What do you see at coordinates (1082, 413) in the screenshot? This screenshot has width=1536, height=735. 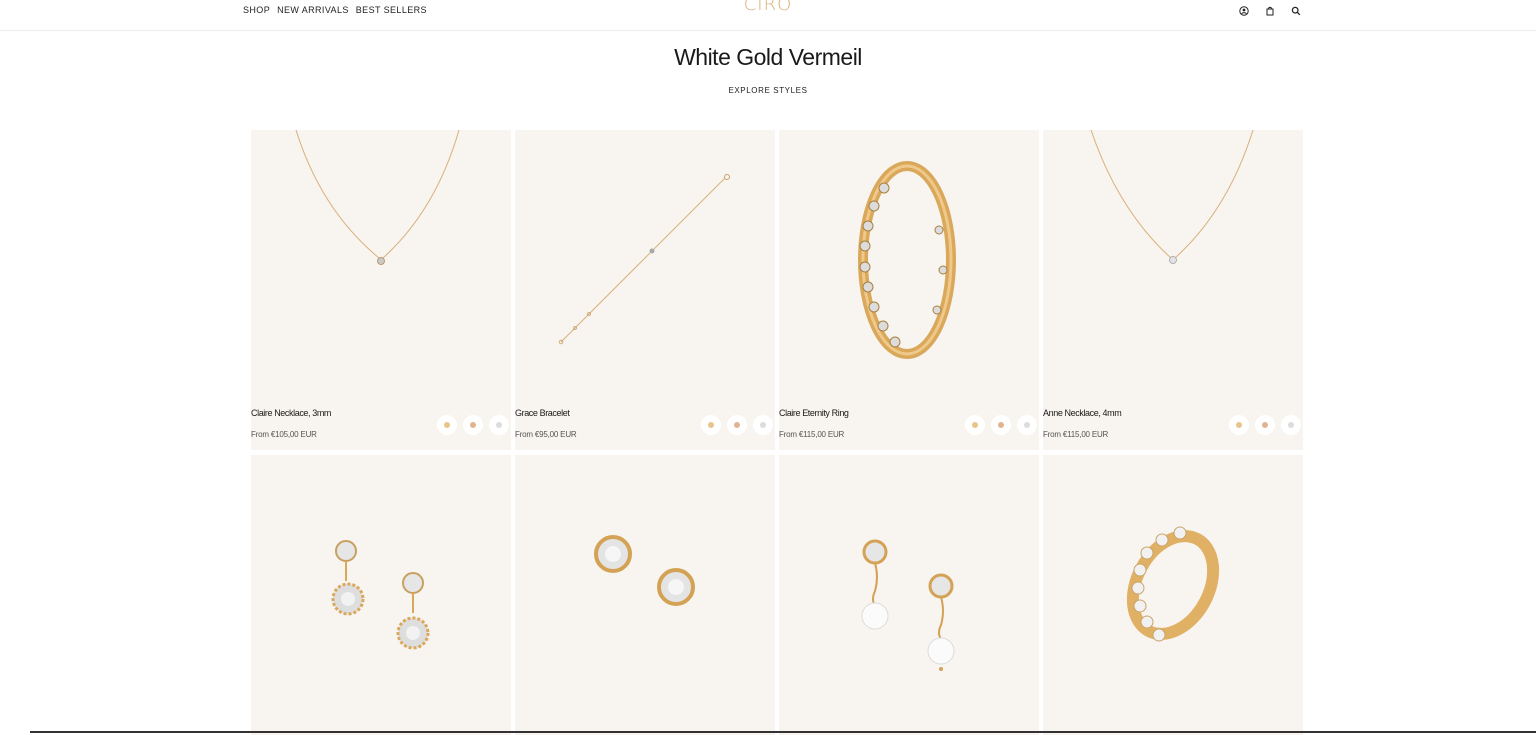 I see `product-name: Anne Necklace, 4mm` at bounding box center [1082, 413].